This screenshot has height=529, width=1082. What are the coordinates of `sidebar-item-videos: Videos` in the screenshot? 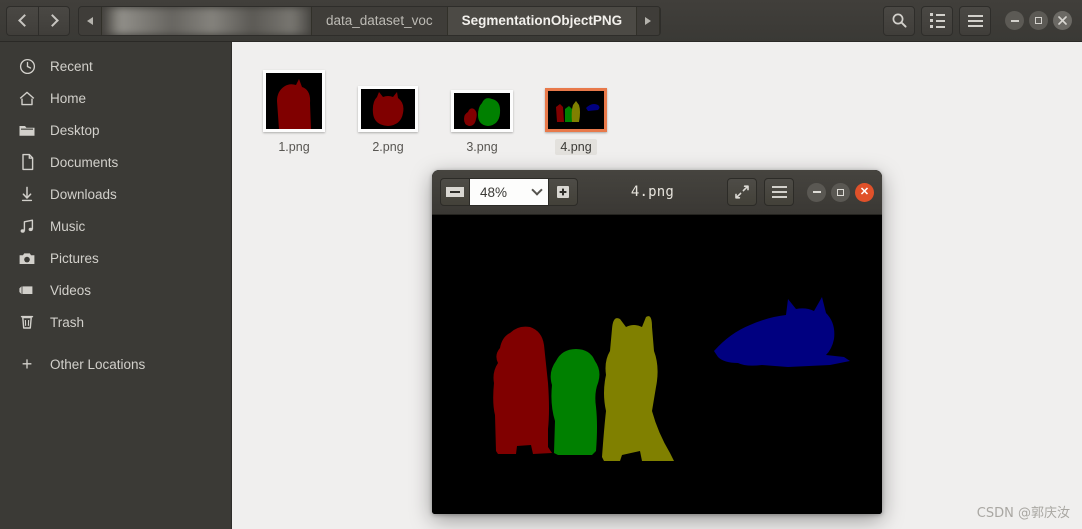 It's located at (115, 290).